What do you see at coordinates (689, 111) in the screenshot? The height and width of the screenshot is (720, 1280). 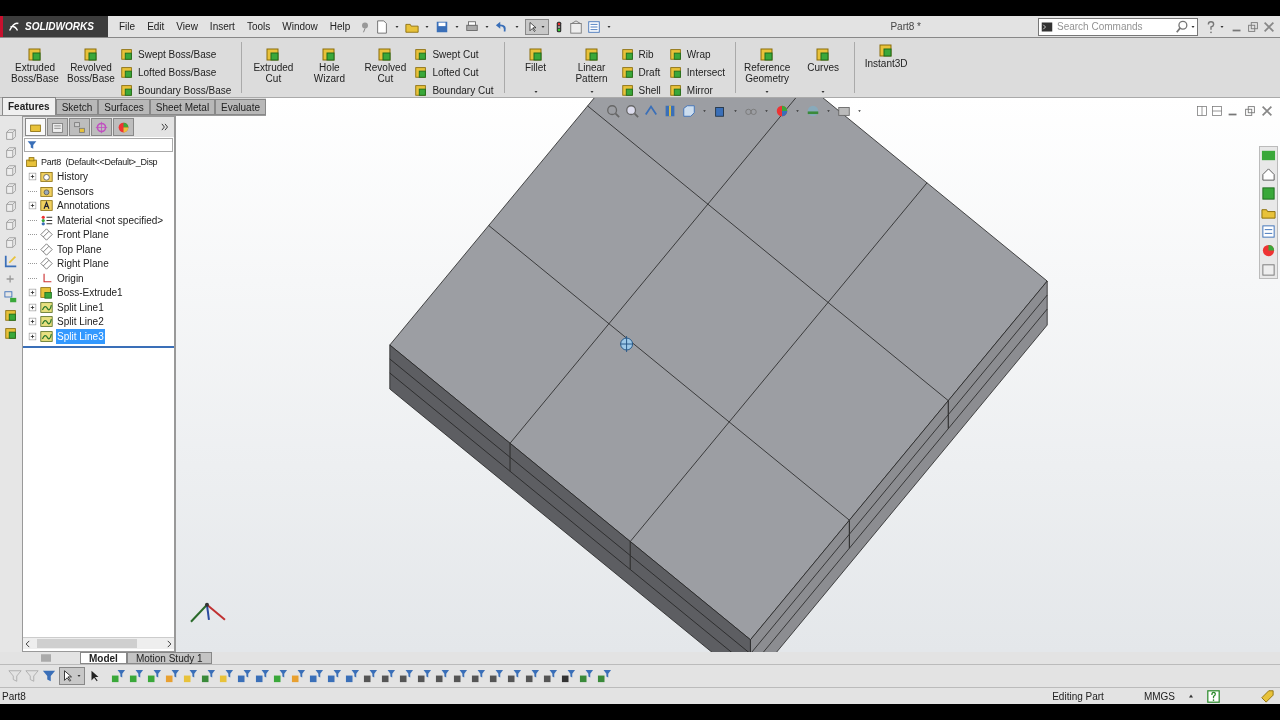 I see `view-orientation-icon` at bounding box center [689, 111].